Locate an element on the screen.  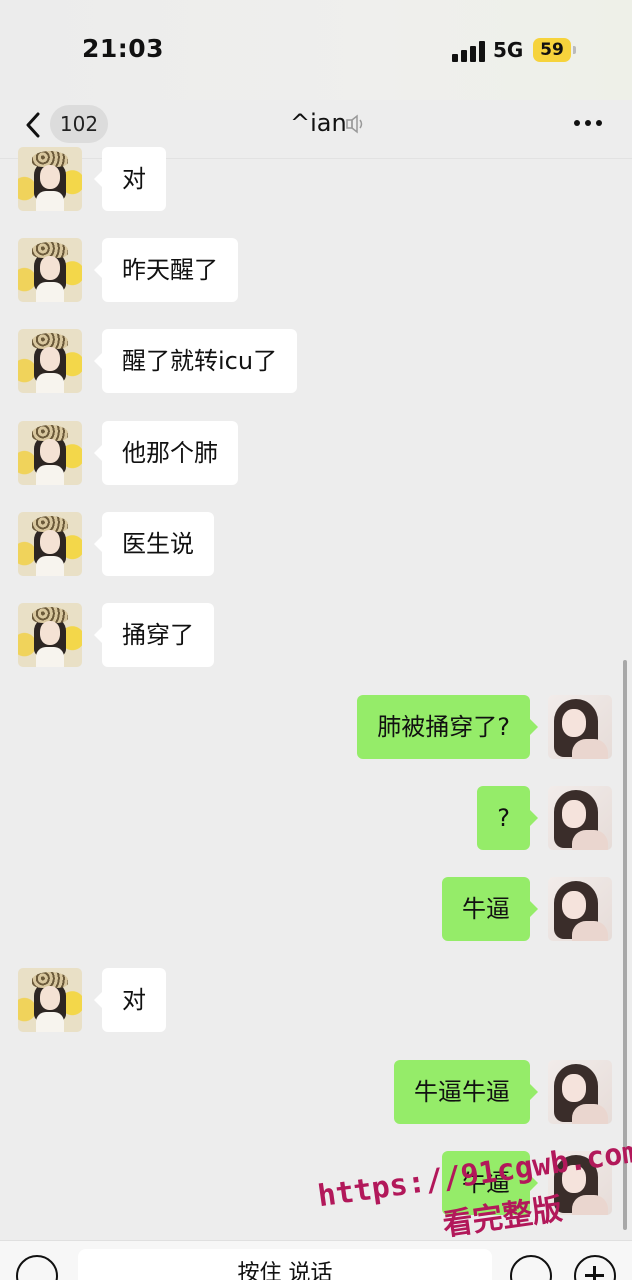
message-bubble: 牛逼 is located at coordinates (490, 909).